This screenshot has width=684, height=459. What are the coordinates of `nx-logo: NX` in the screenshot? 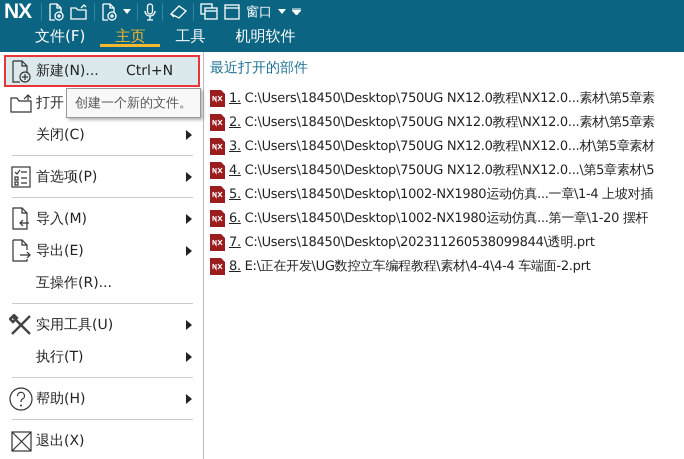 It's located at (18, 12).